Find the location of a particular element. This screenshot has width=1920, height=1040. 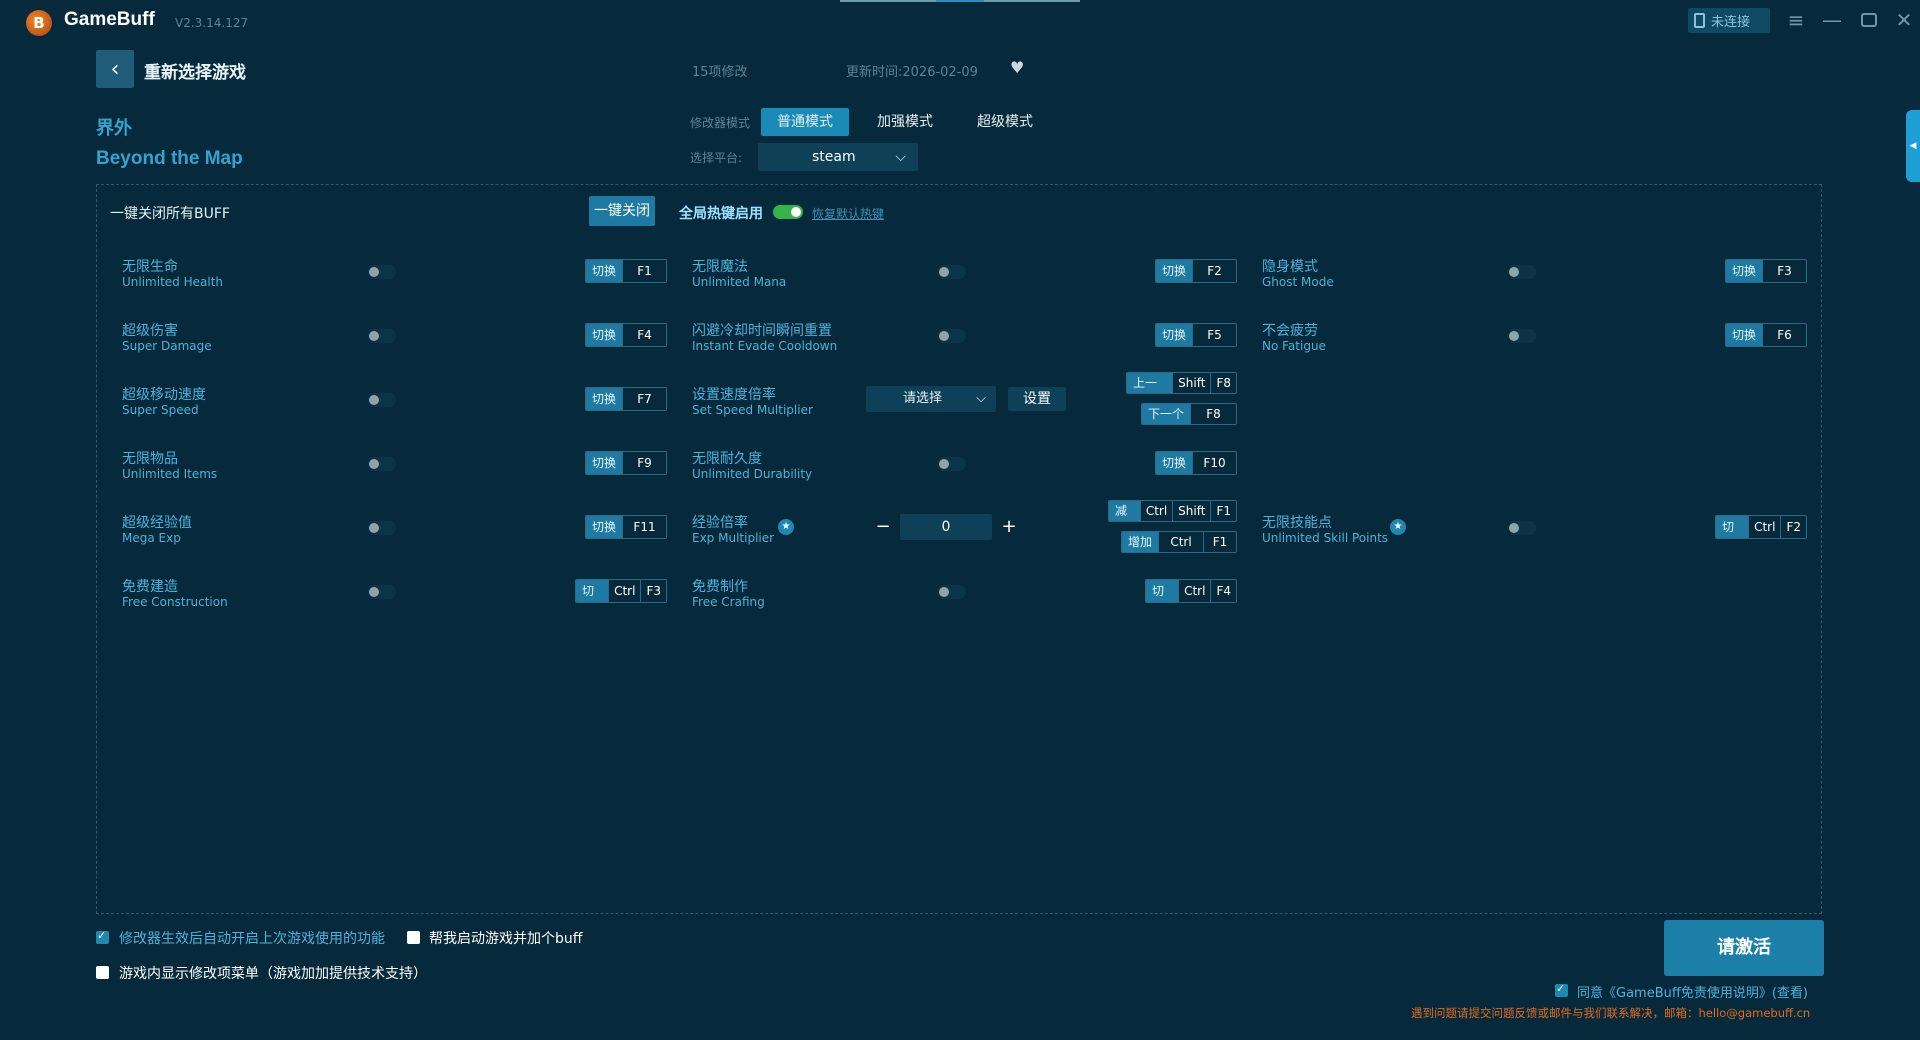

hotkey-button: 切换 F6 is located at coordinates (1766, 335).